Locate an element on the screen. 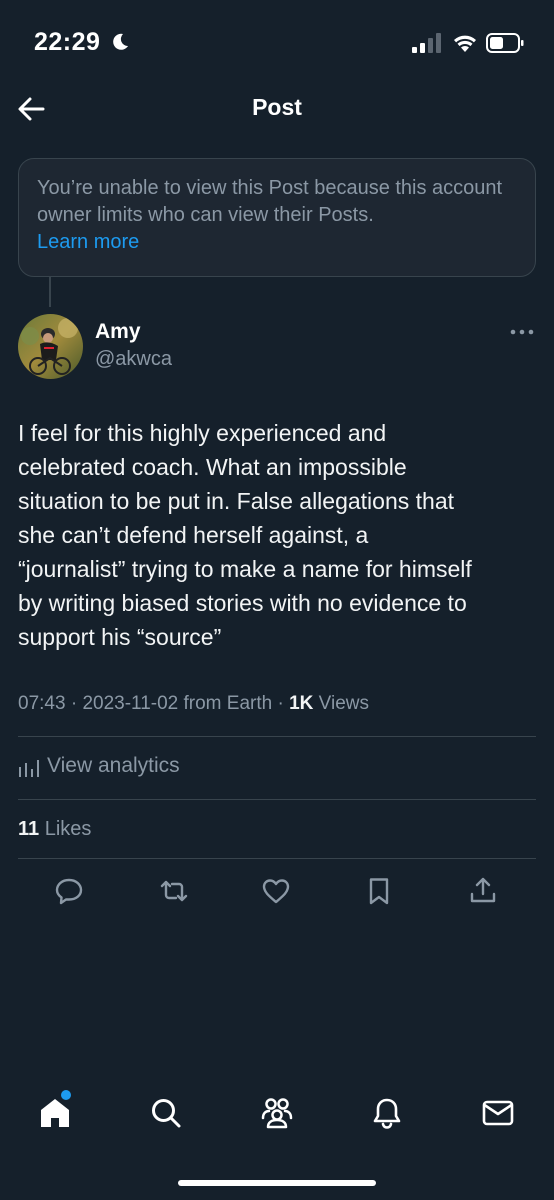 The image size is (554, 1200). signal-icon is located at coordinates (426, 43).